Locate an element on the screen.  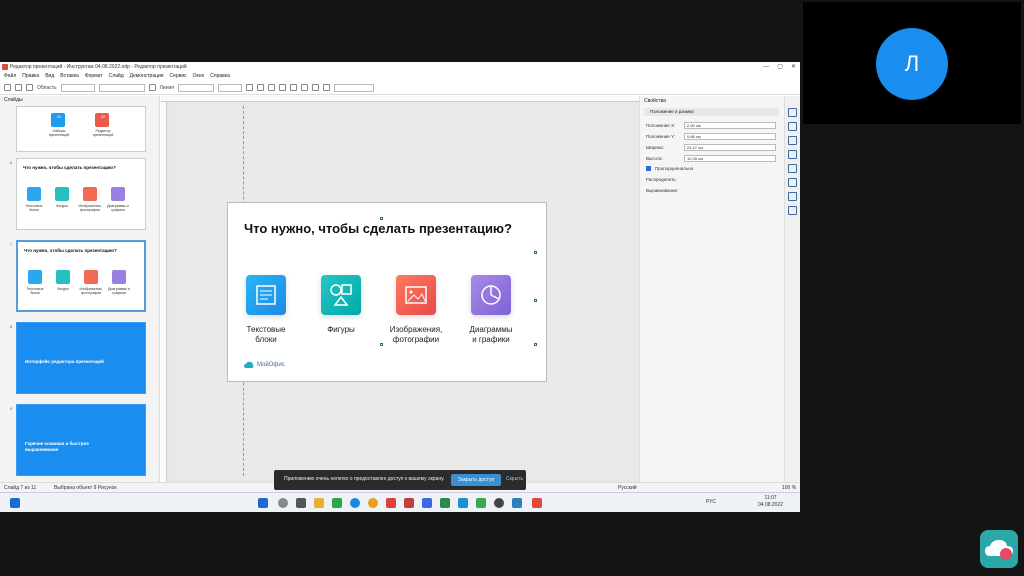
shadow-icon is located at coordinates (152, 87).